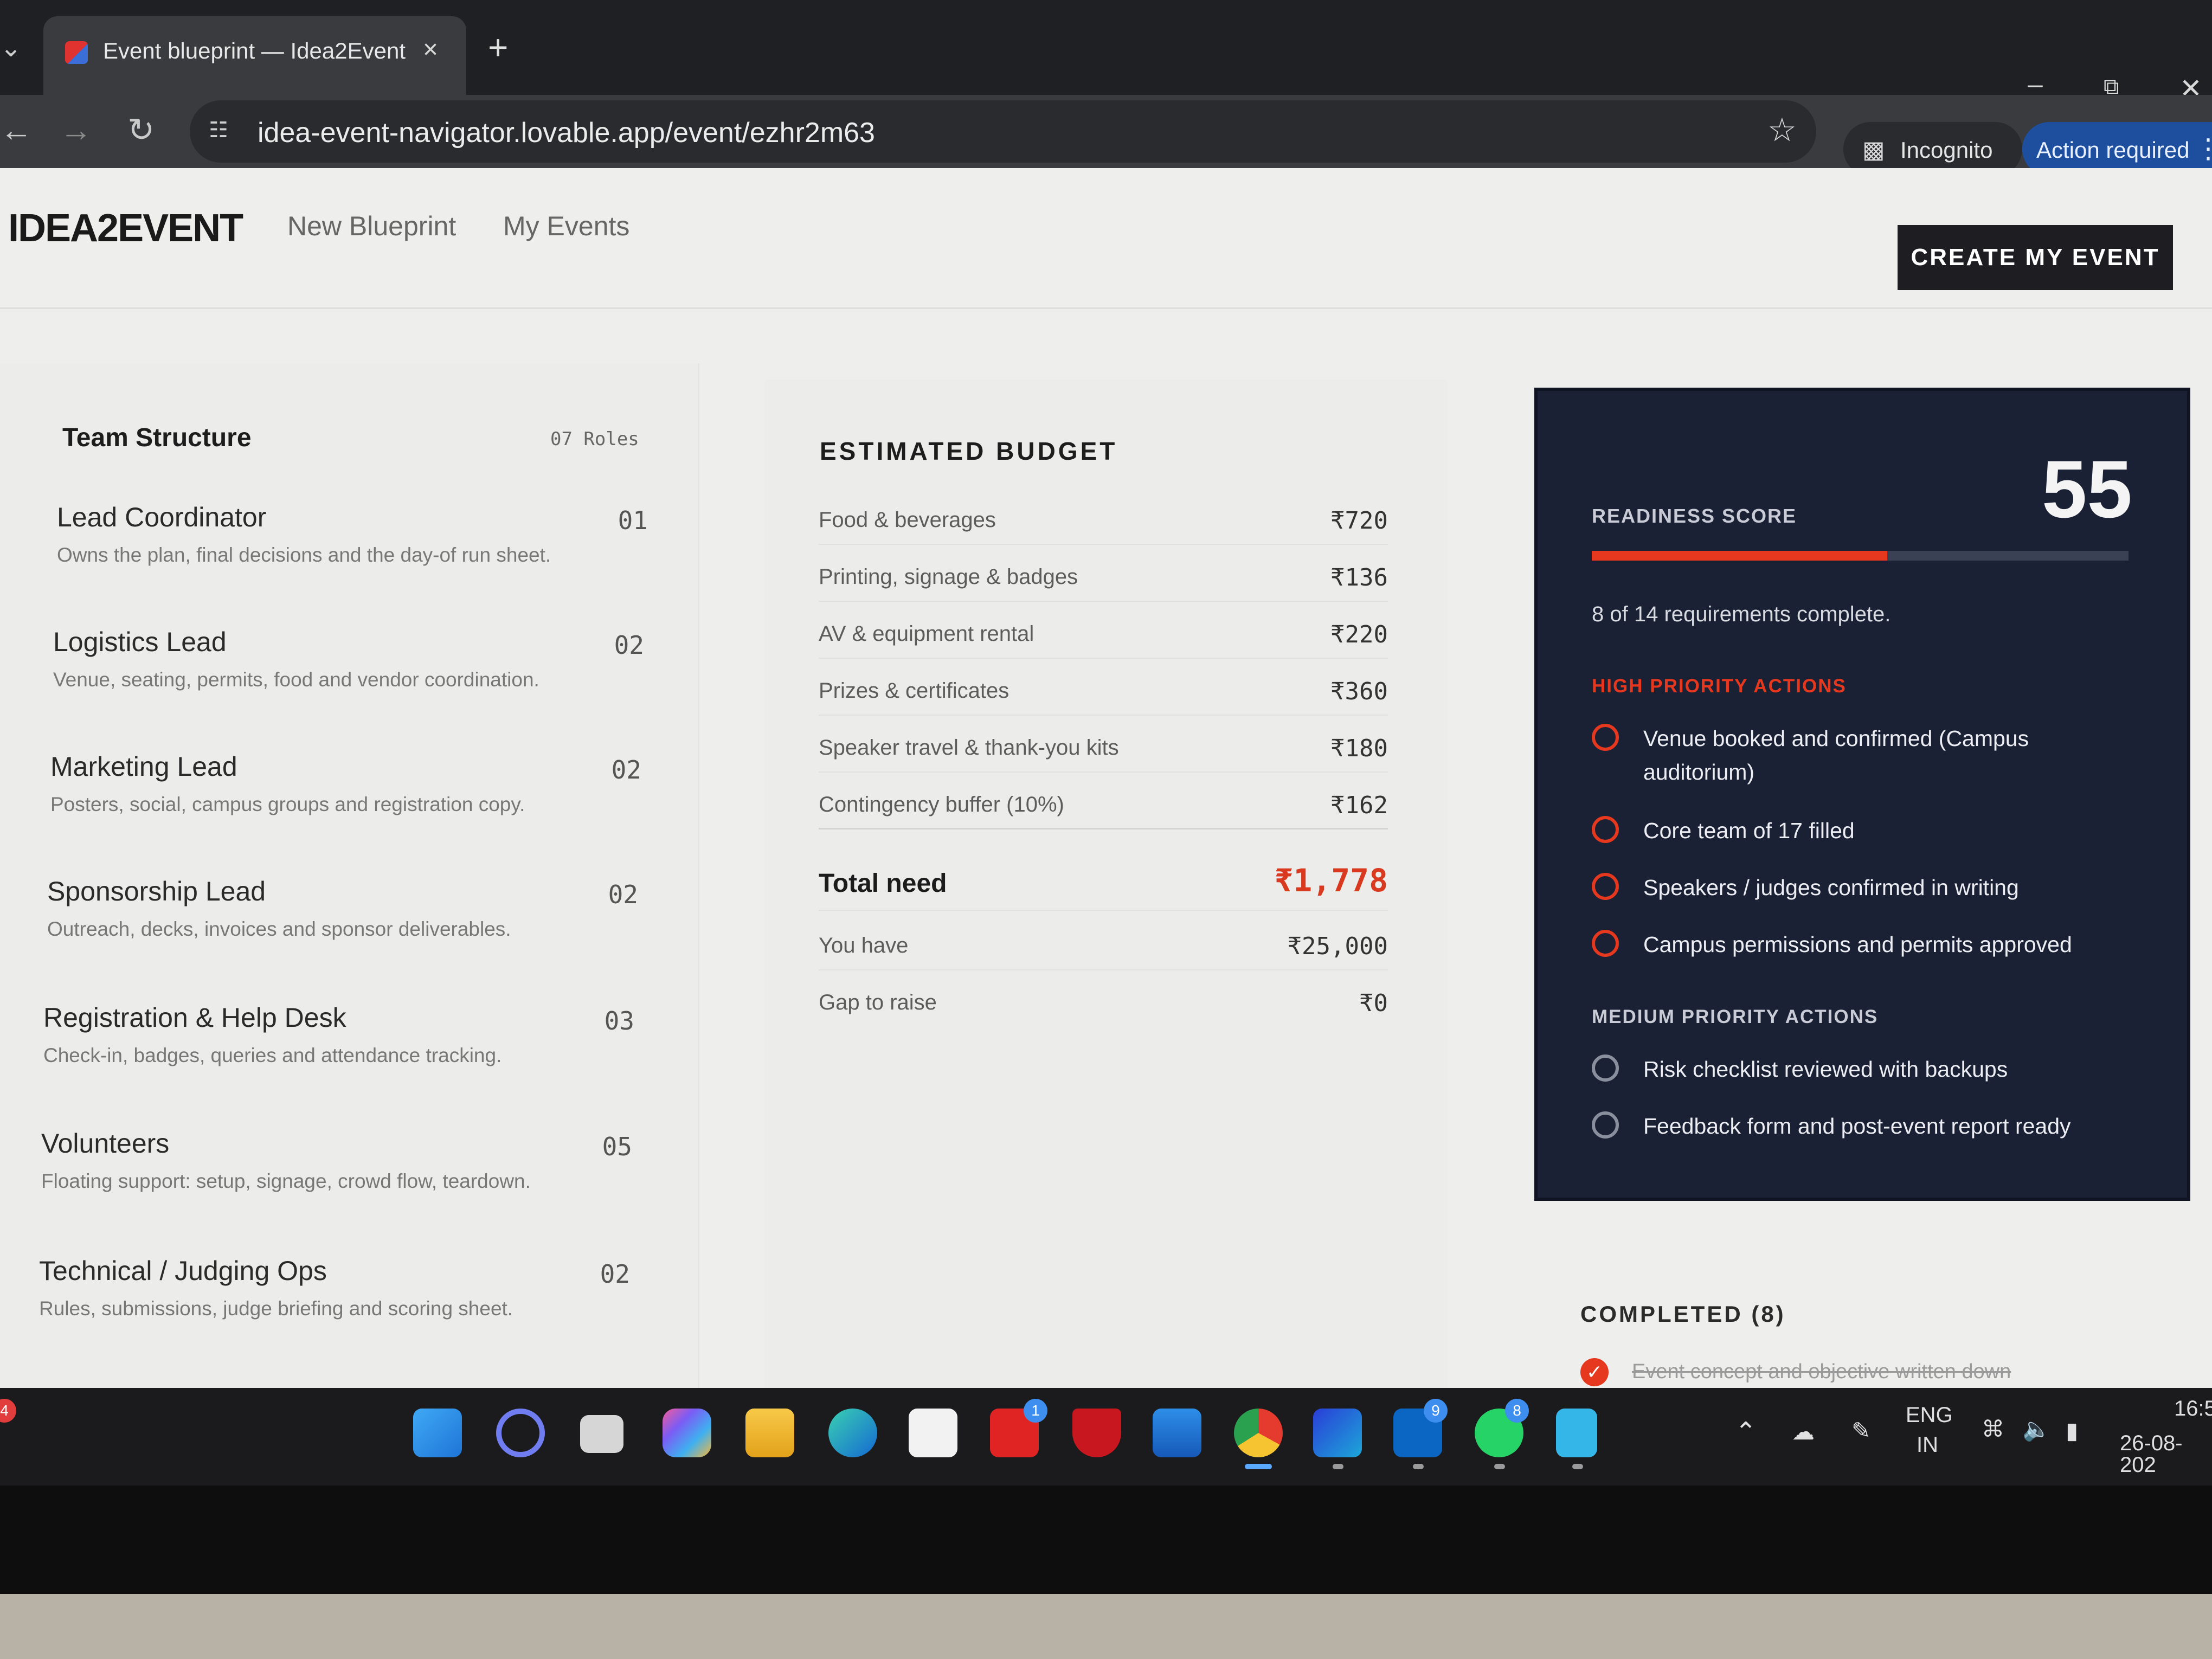 The image size is (2212, 1659). What do you see at coordinates (1825, 1069) in the screenshot?
I see `action-label: Risk checklist reviewed with backups` at bounding box center [1825, 1069].